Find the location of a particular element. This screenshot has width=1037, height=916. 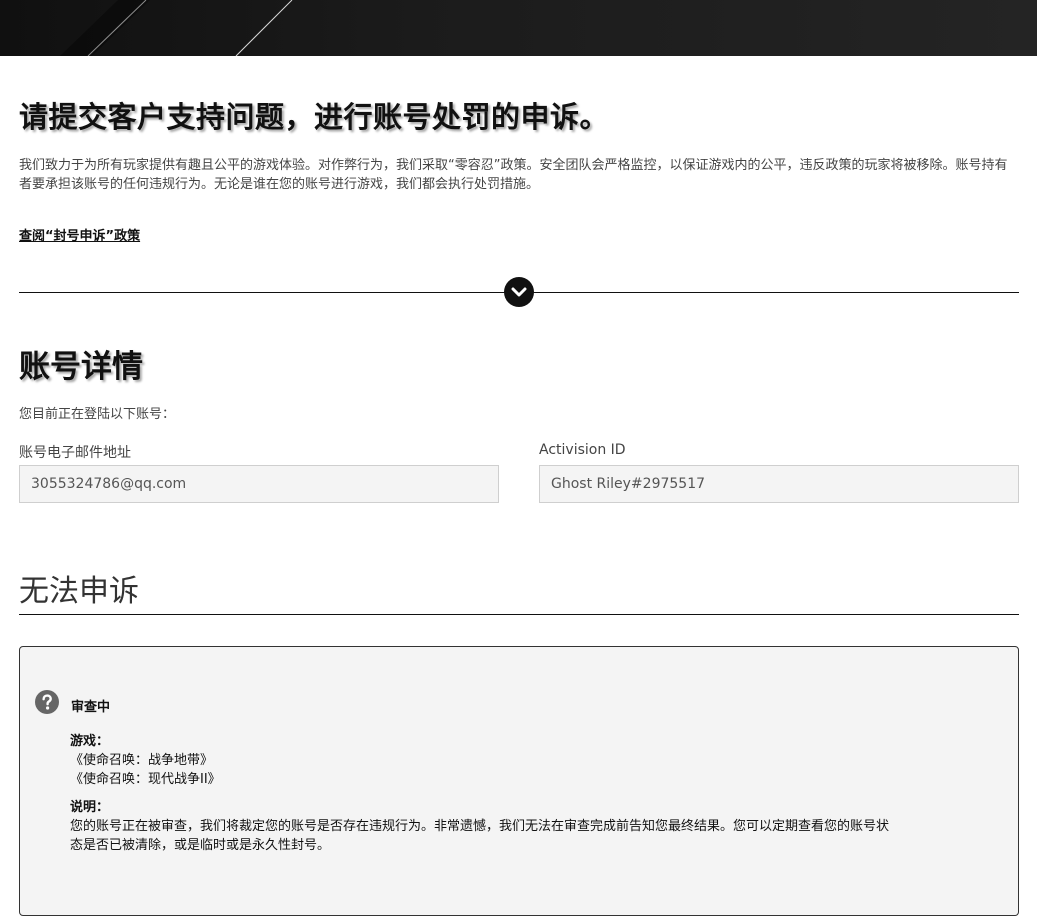

top-banner is located at coordinates (518, 28).